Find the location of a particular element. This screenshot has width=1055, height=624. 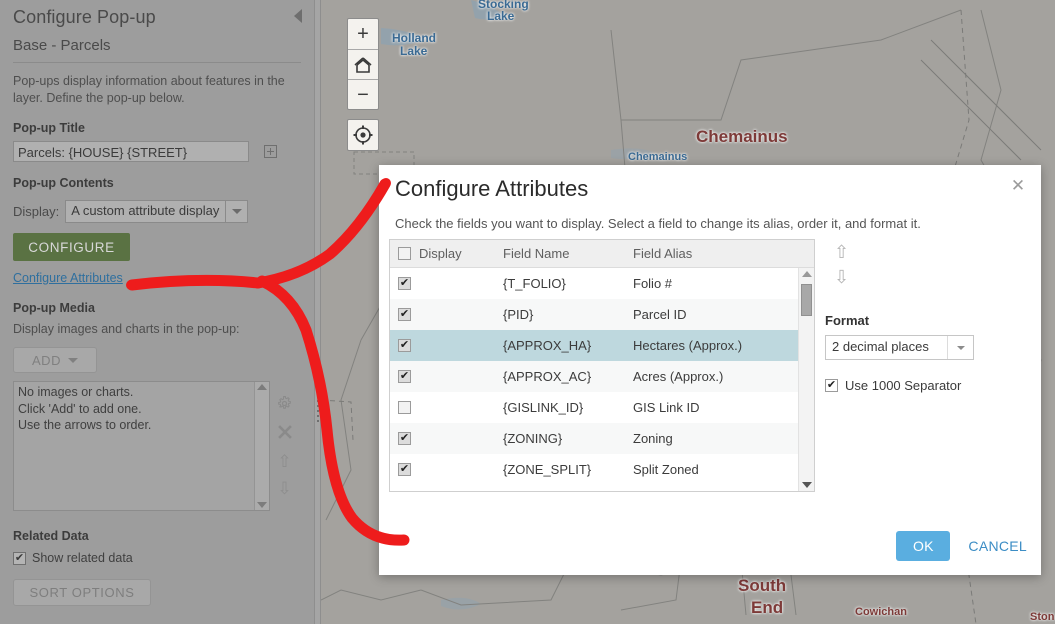

zoom-out-button: − is located at coordinates (363, 94).